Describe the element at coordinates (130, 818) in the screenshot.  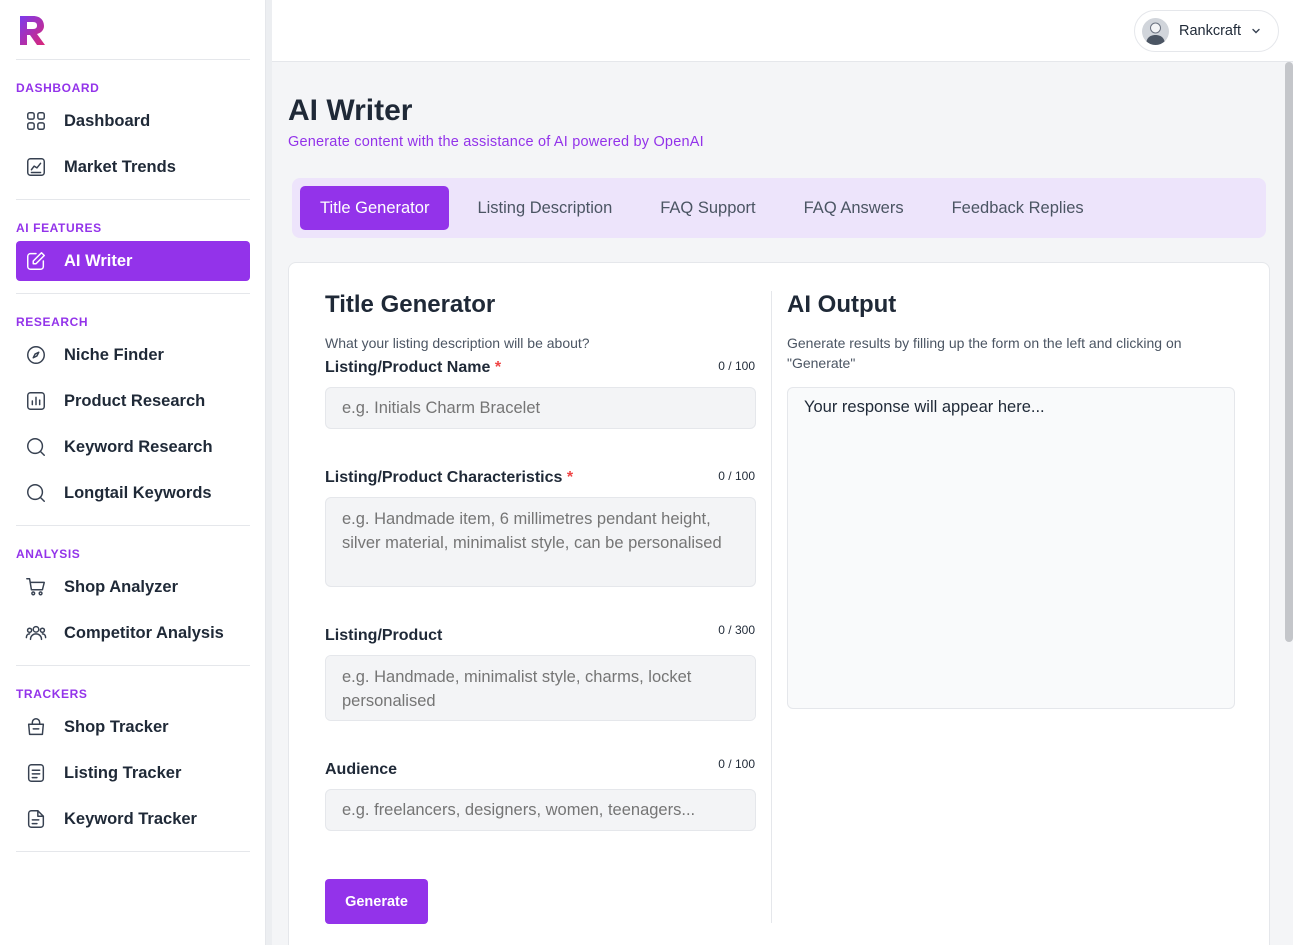
I see `sidebar-item-label: Keyword Tracker` at that location.